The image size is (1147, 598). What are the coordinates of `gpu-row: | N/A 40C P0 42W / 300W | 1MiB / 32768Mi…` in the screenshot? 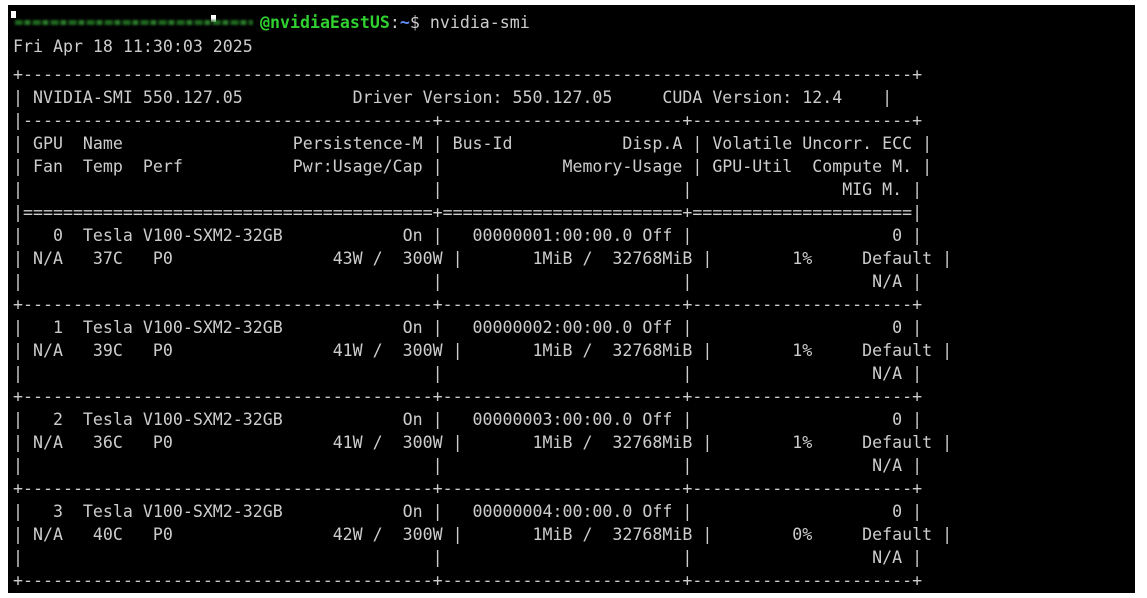 It's located at (483, 534).